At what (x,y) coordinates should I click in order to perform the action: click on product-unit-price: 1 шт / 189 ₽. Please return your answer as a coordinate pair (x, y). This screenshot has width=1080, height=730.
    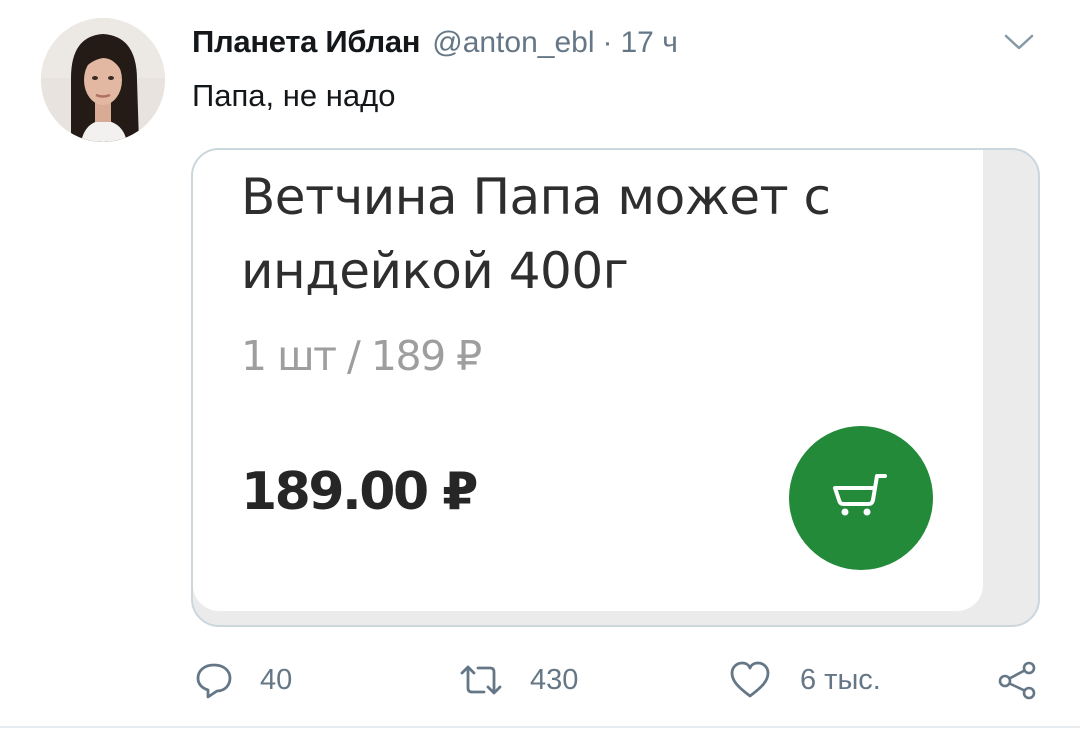
    Looking at the image, I should click on (361, 356).